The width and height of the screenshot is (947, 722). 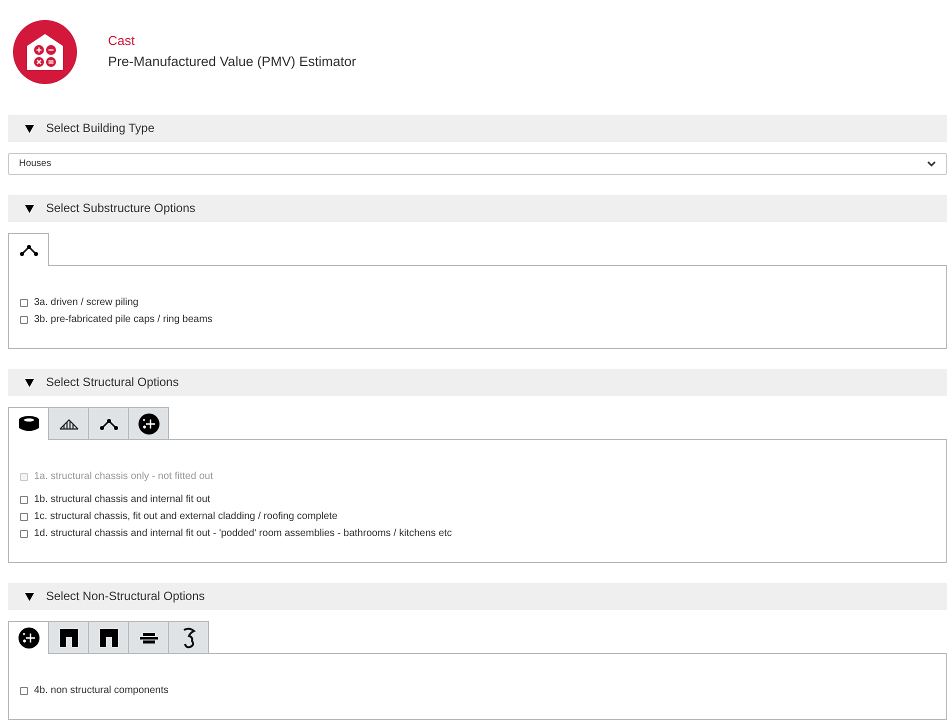 What do you see at coordinates (122, 41) in the screenshot?
I see `app-title: Cast` at bounding box center [122, 41].